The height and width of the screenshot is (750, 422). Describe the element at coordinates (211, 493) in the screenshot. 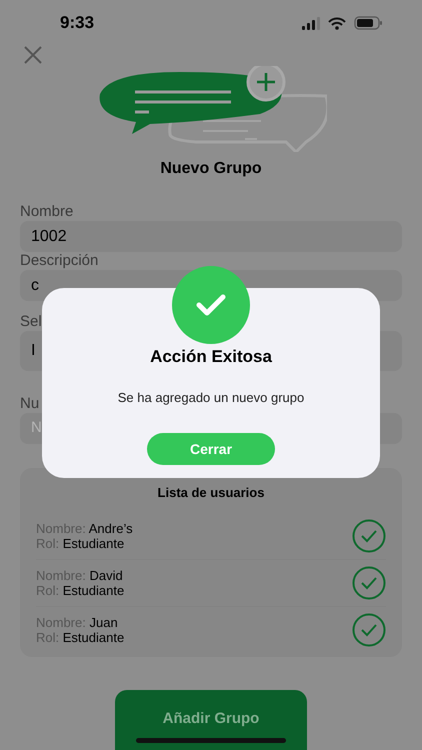

I see `list-title: Lista de usuarios` at that location.